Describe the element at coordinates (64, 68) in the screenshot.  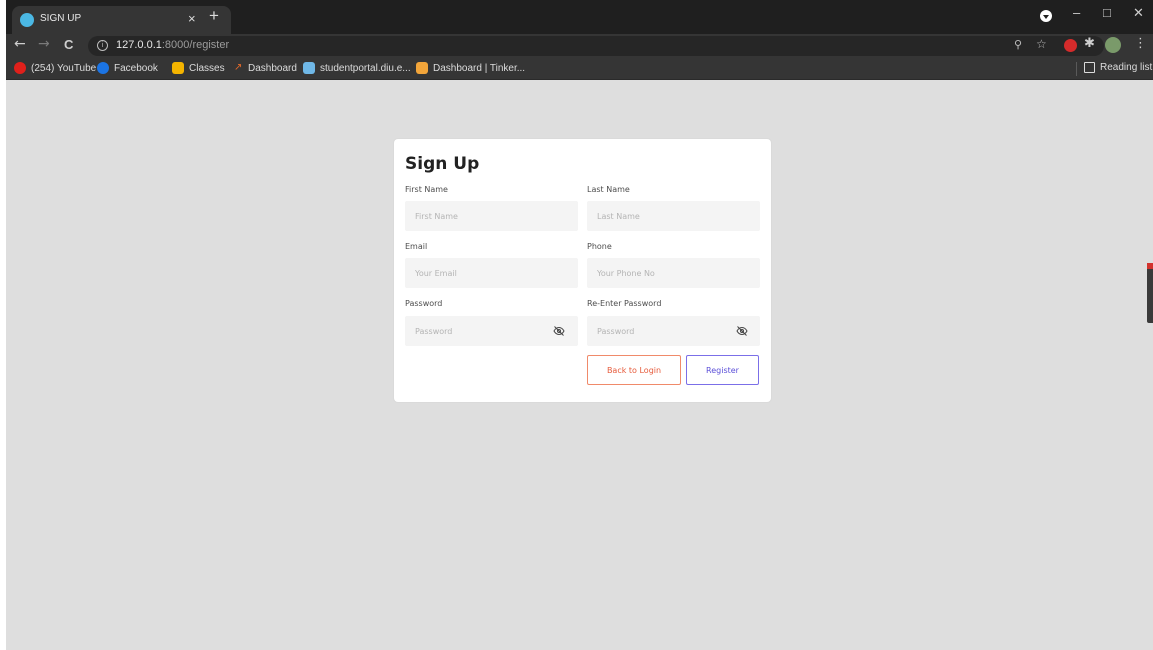
I see `bookmark-label: (254) YouTube` at that location.